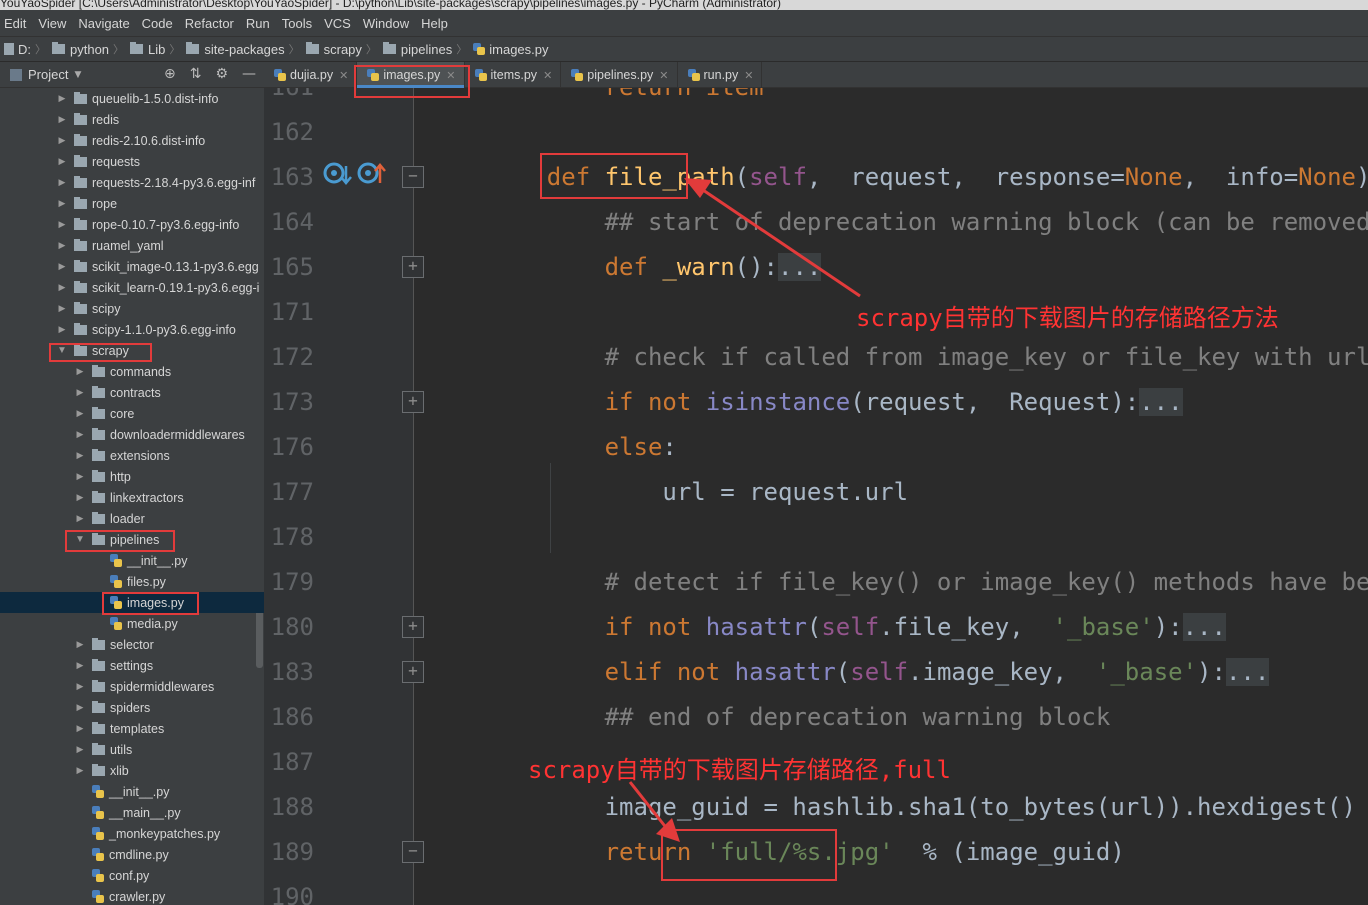  Describe the element at coordinates (48, 74) in the screenshot. I see `project-view-selector: Project` at that location.